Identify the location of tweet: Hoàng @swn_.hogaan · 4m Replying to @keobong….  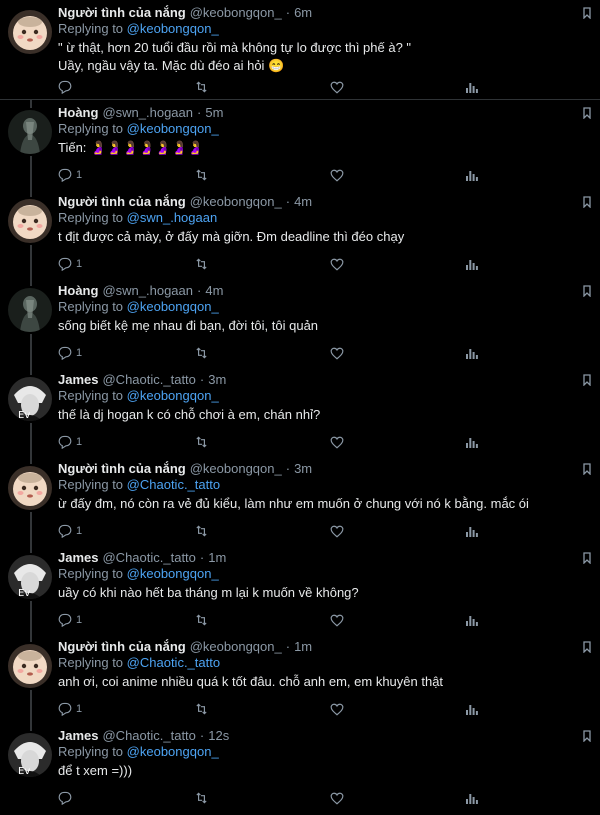
(300, 322).